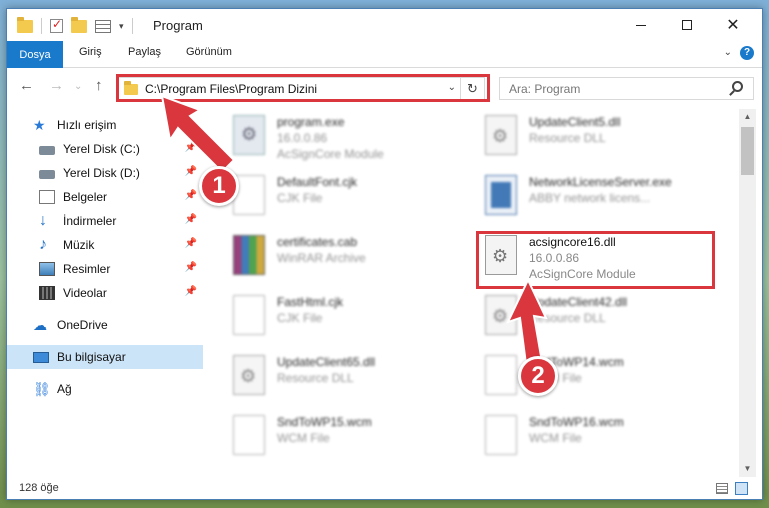 Image resolution: width=769 pixels, height=508 pixels. Describe the element at coordinates (310, 302) in the screenshot. I see `file-name: FastHtml.cjk` at that location.